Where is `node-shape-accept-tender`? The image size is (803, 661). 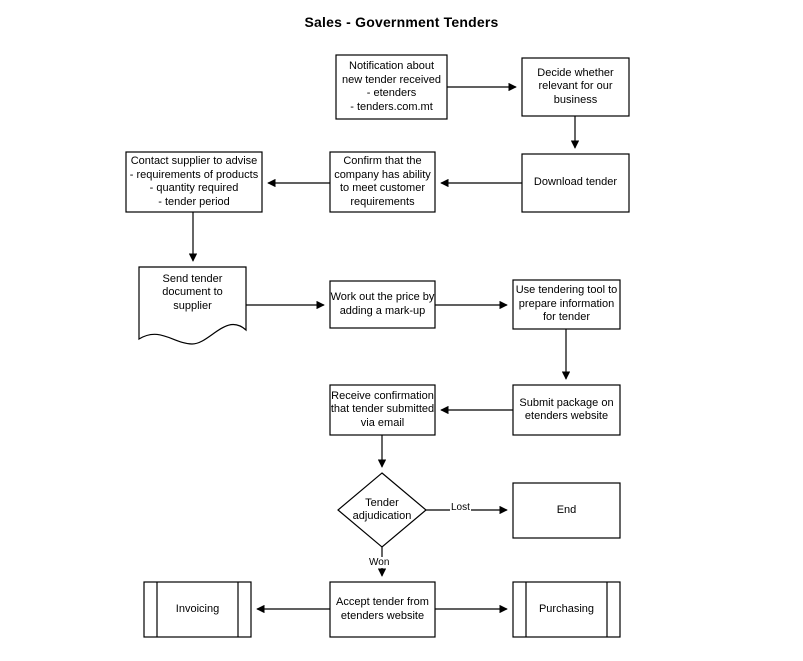
node-shape-accept-tender is located at coordinates (382, 609).